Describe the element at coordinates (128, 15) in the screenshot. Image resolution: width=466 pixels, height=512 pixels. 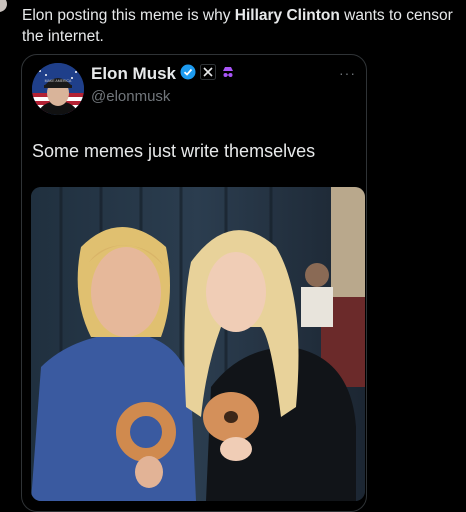
I see `post-text-start: Elon posting this meme is why` at that location.